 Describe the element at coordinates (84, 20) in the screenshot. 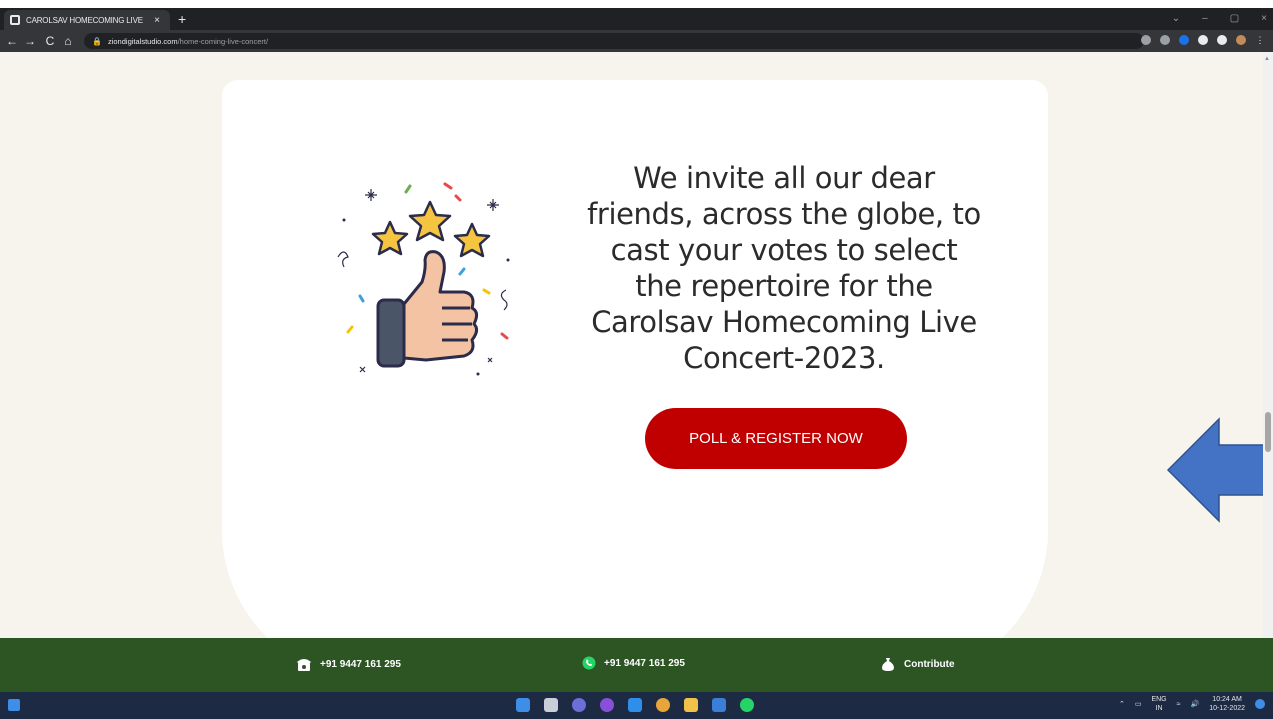

I see `tab-title: CAROLSAV HOMECOMING LIVE` at that location.